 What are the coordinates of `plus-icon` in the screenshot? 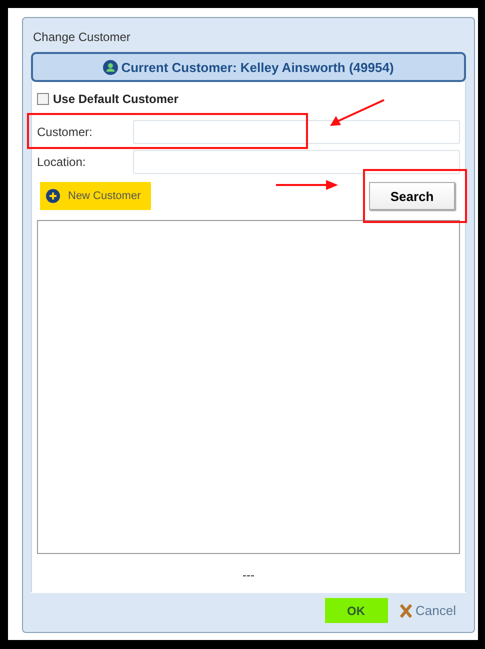 It's located at (53, 196).